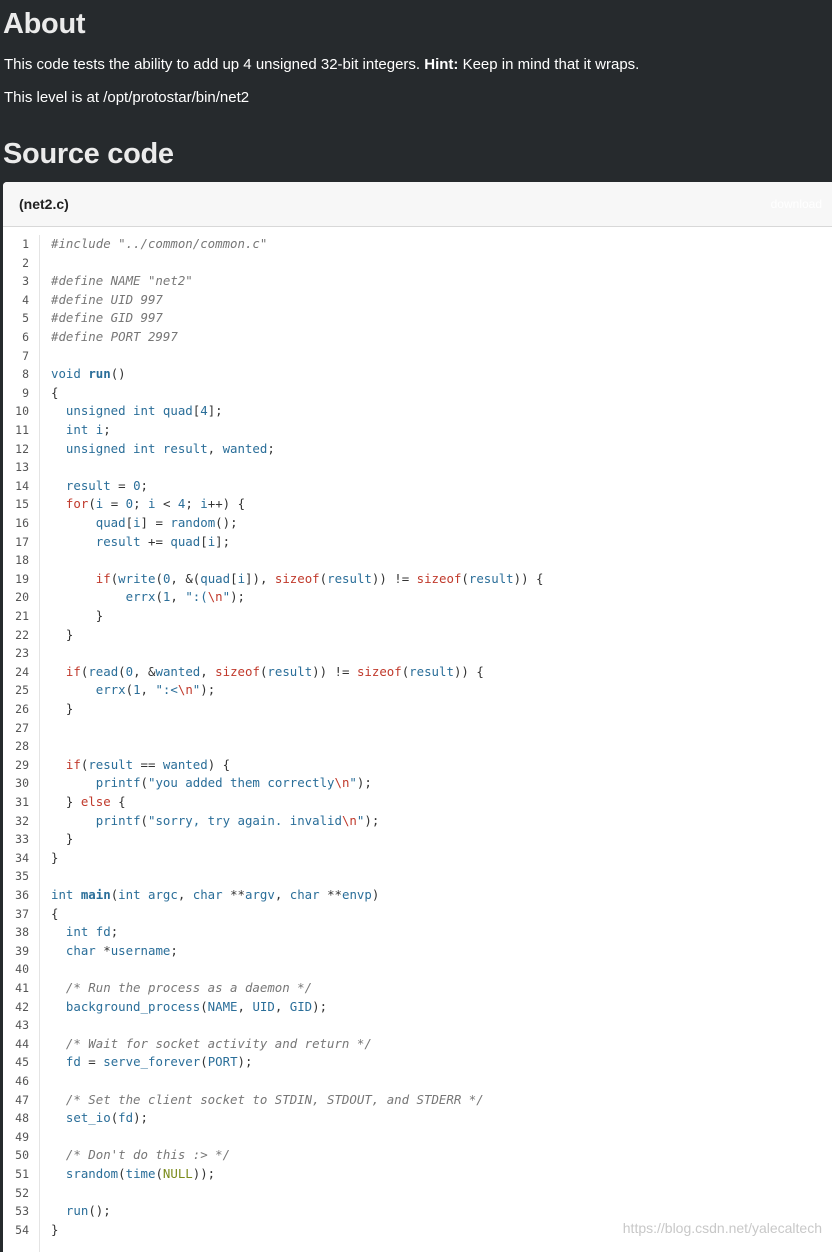 The height and width of the screenshot is (1252, 832). I want to click on code-token: "you added them correctly, so click(241, 783).